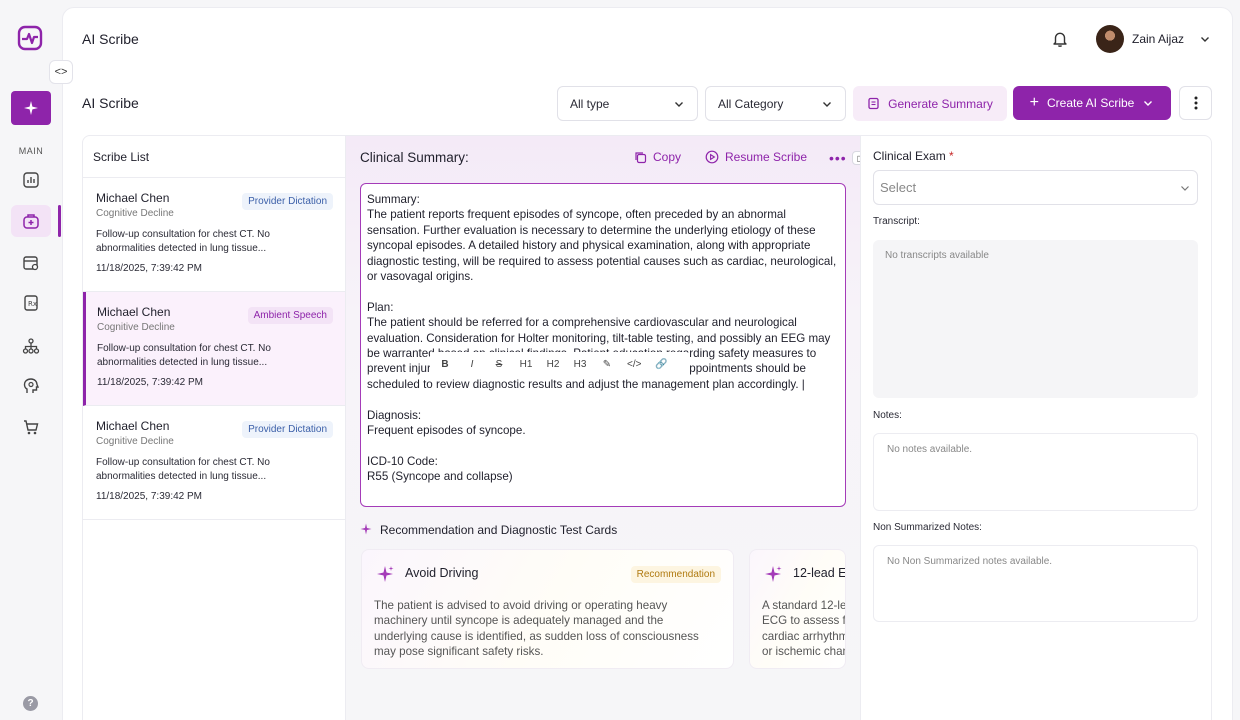 This screenshot has width=1240, height=720. Describe the element at coordinates (1060, 39) in the screenshot. I see `bell-icon` at that location.